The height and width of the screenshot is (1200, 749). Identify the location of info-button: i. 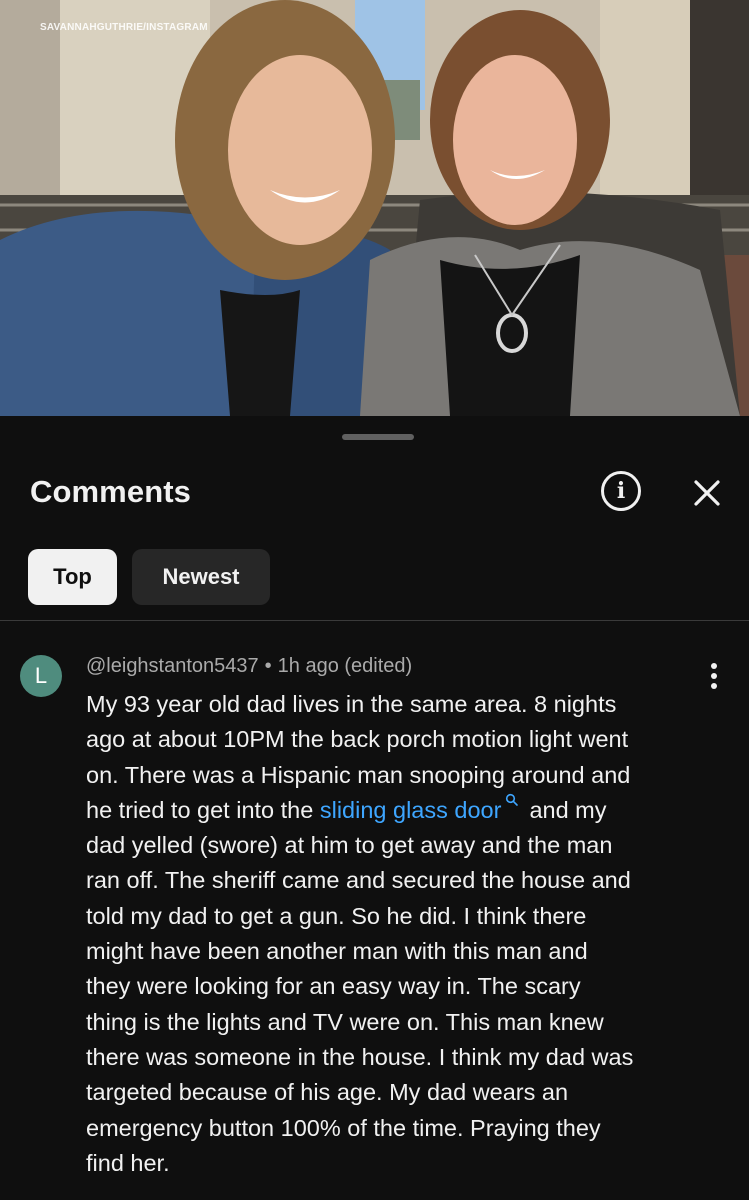
(621, 491).